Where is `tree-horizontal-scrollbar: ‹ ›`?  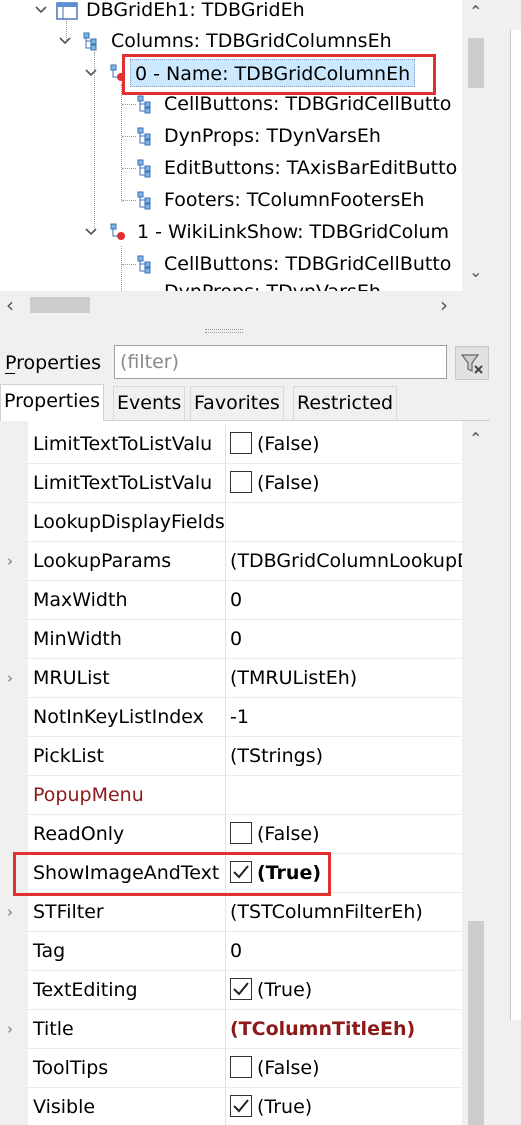 tree-horizontal-scrollbar: ‹ › is located at coordinates (245, 305).